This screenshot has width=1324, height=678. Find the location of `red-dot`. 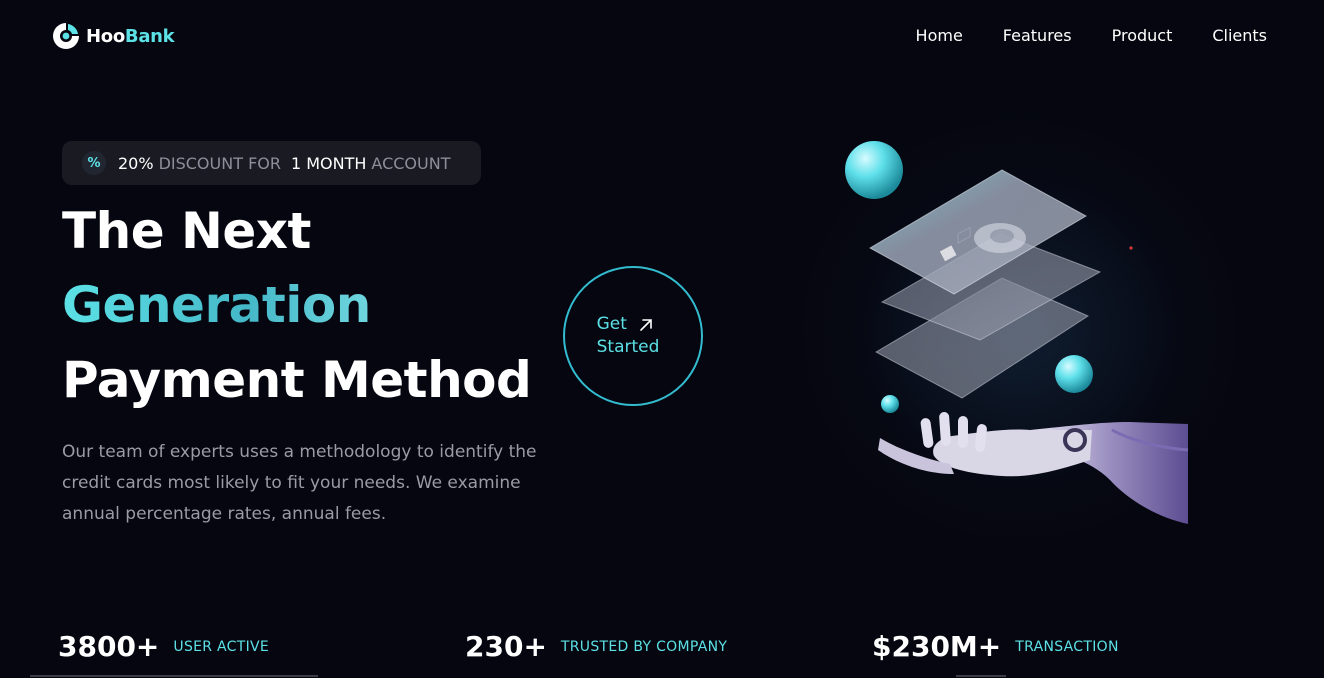

red-dot is located at coordinates (1131, 248).